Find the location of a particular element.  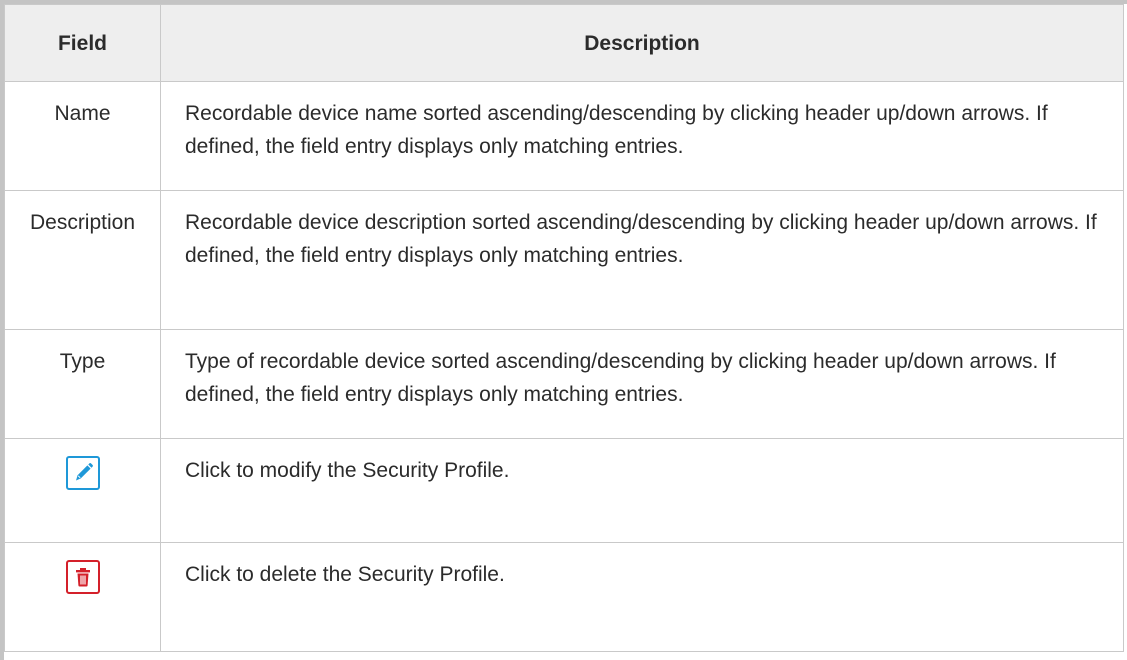

pencil-edit-icon is located at coordinates (82, 473).